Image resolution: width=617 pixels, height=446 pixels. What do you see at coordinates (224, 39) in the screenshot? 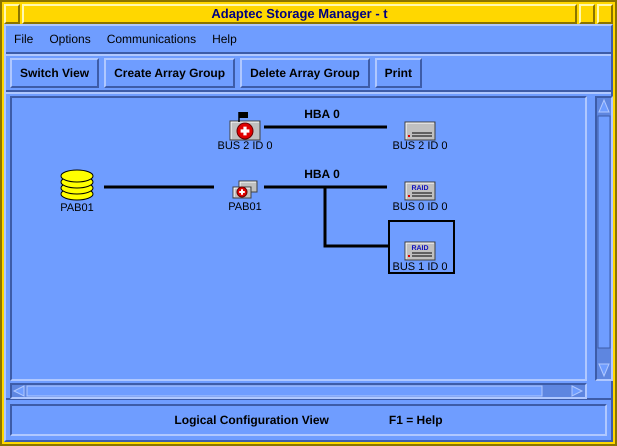
I see `menu-item: Help` at bounding box center [224, 39].